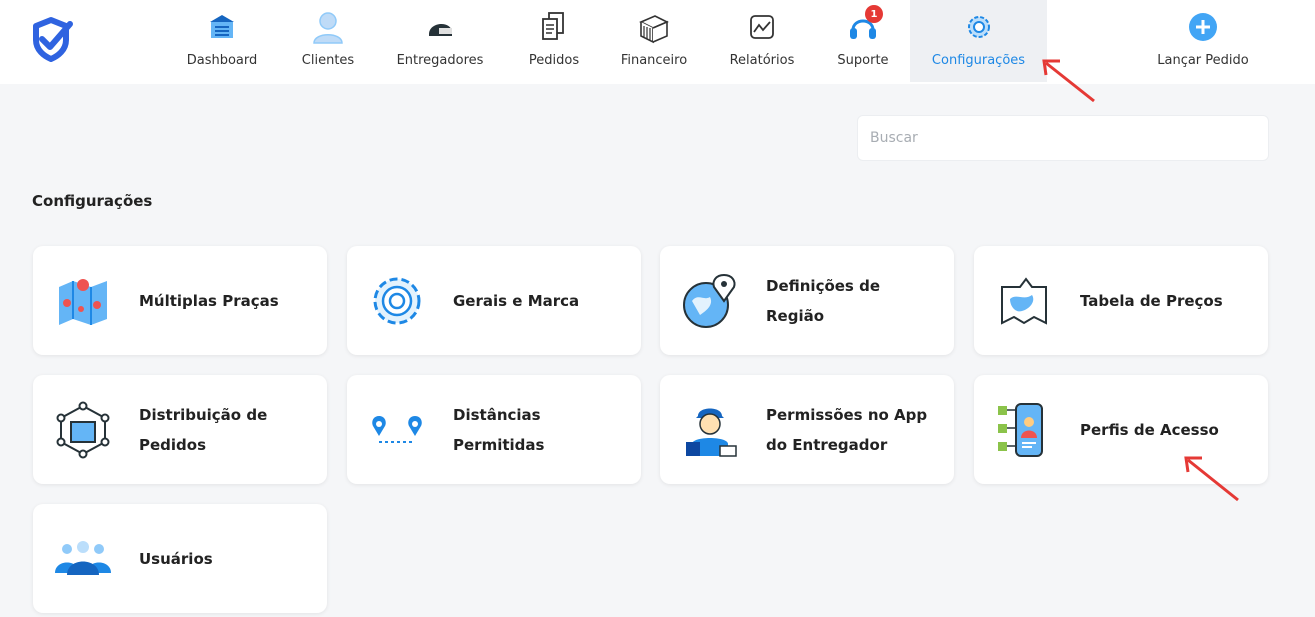  What do you see at coordinates (440, 27) in the screenshot?
I see `helmet-icon` at bounding box center [440, 27].